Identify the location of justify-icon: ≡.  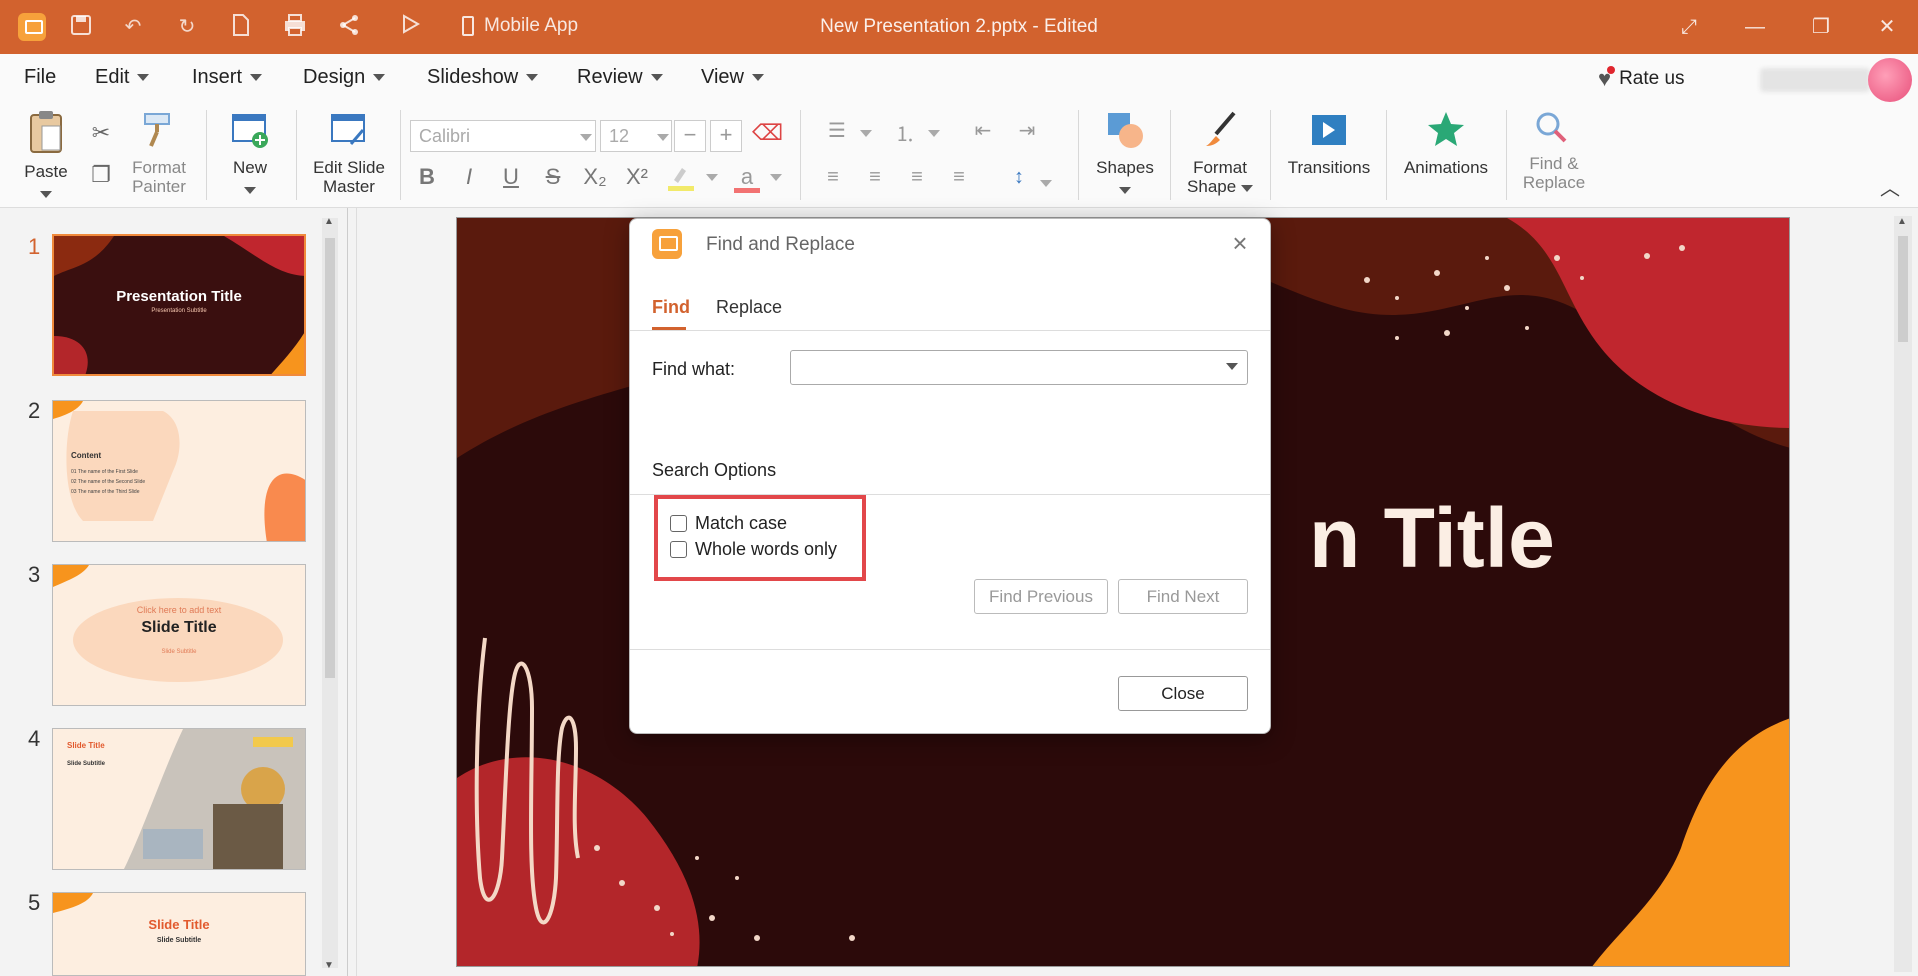
(959, 177).